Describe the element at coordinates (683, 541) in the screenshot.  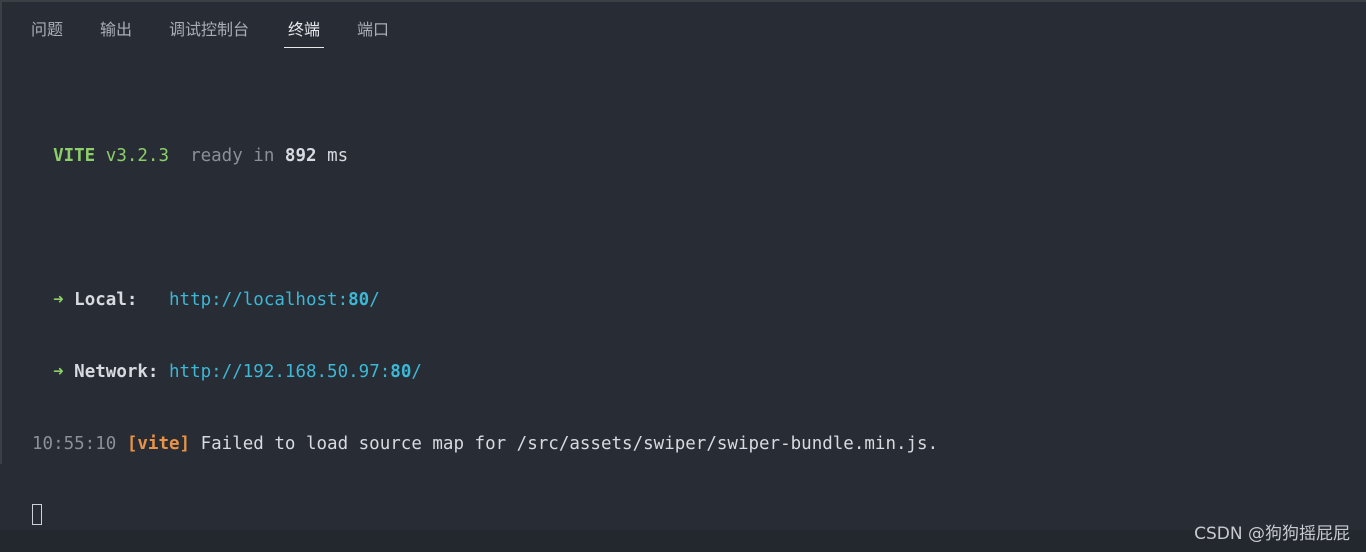
I see `bottom-strip` at that location.